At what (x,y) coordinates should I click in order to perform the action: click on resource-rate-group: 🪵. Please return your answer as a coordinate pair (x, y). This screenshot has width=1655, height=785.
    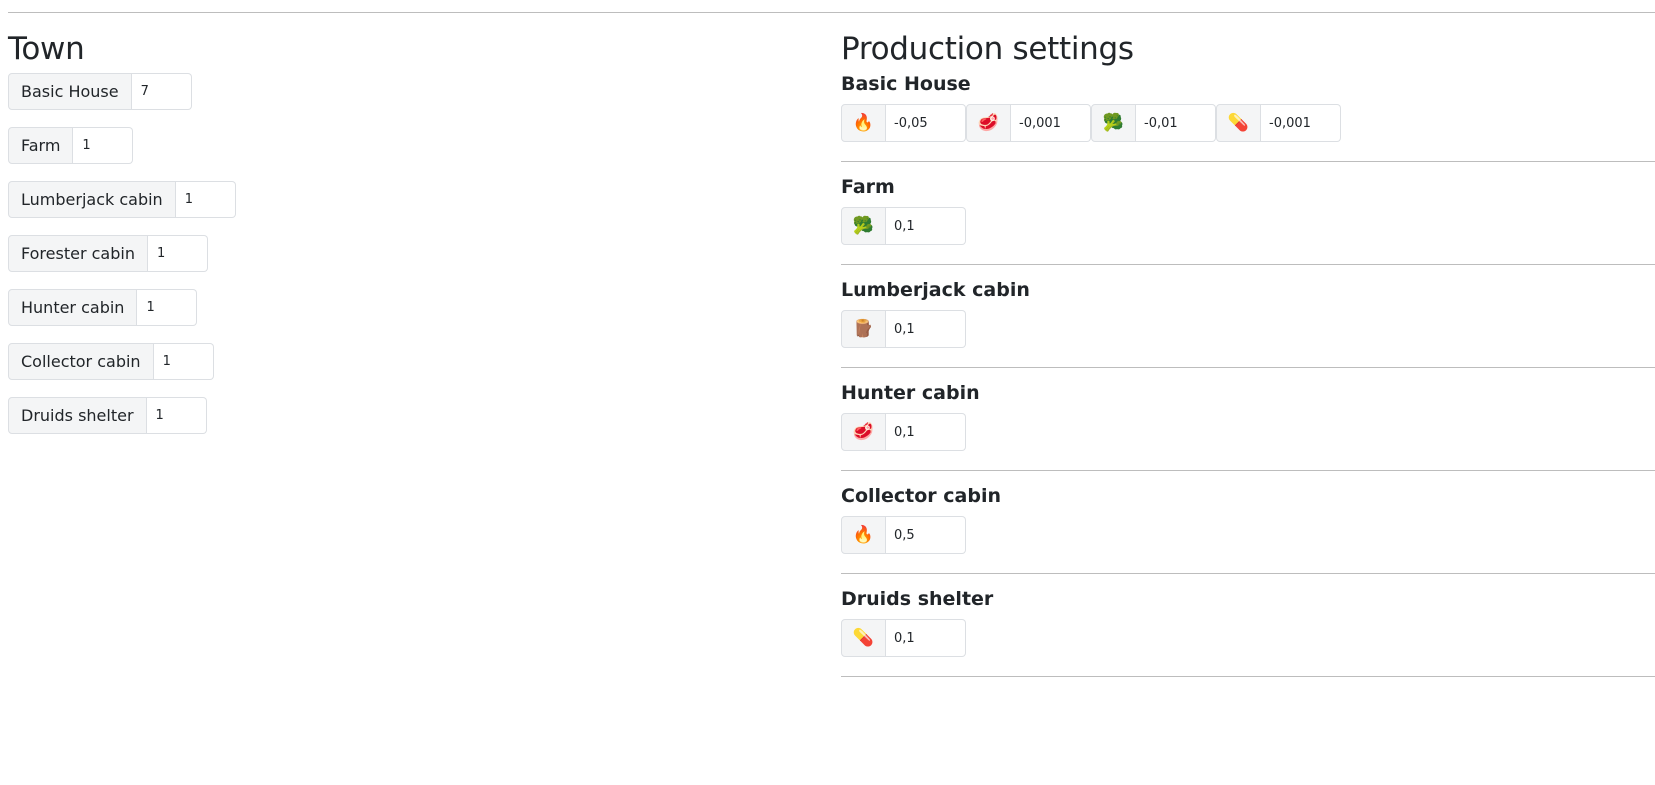
    Looking at the image, I should click on (903, 329).